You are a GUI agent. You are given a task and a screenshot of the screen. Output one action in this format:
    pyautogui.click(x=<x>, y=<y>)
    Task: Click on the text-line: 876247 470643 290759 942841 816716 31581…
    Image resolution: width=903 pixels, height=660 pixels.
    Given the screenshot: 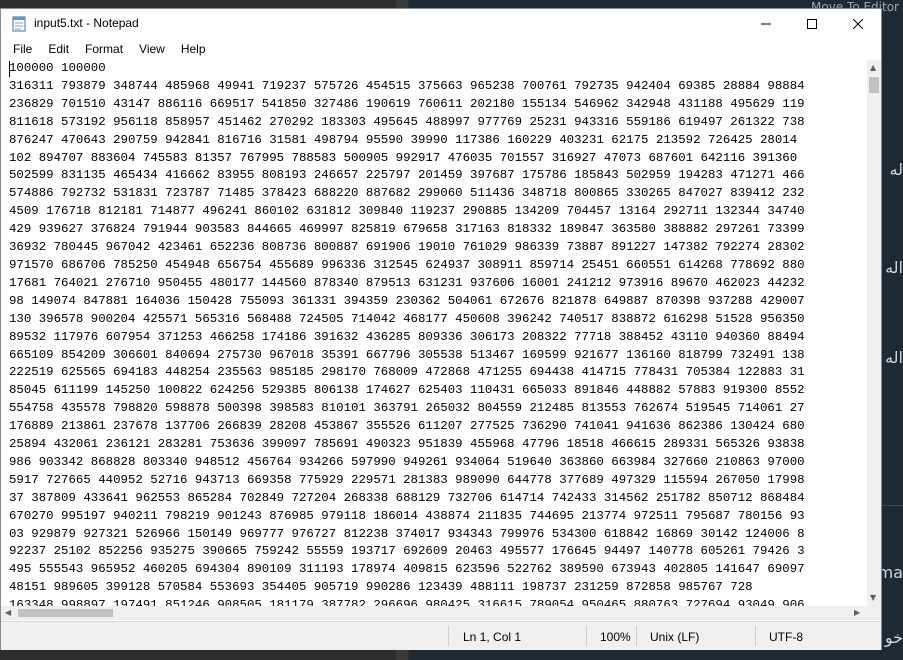 What is the action you would take?
    pyautogui.click(x=403, y=139)
    